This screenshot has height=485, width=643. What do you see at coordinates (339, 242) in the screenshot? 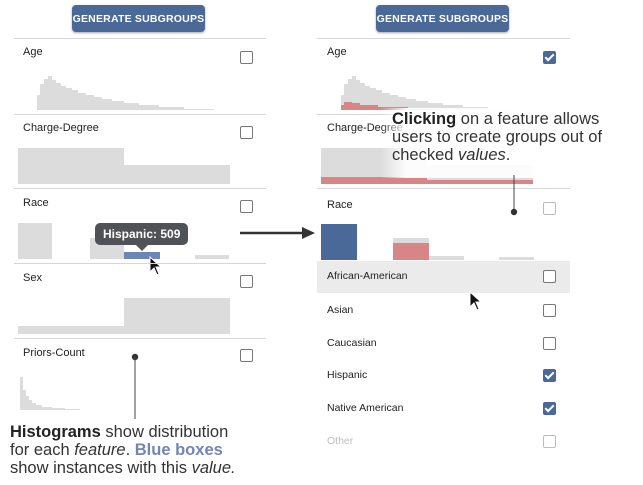
I see `histogram-bar-selected` at bounding box center [339, 242].